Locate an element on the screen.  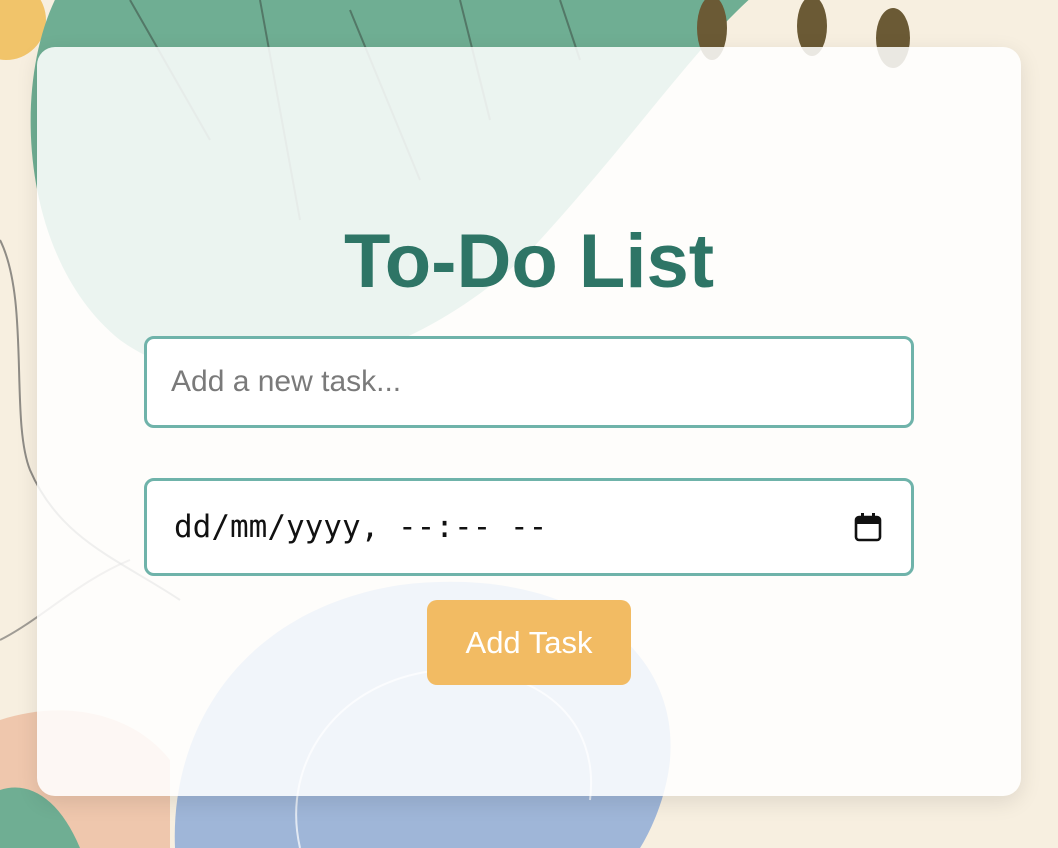
datetime-input: dd/mm/yyyy, --:-- -- is located at coordinates (529, 527).